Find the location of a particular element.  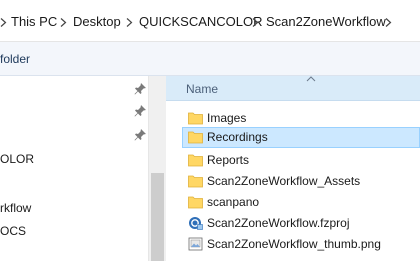

breadcrumb-scan2zoneworkflow: Scan2ZoneWorkflow is located at coordinates (326, 22).